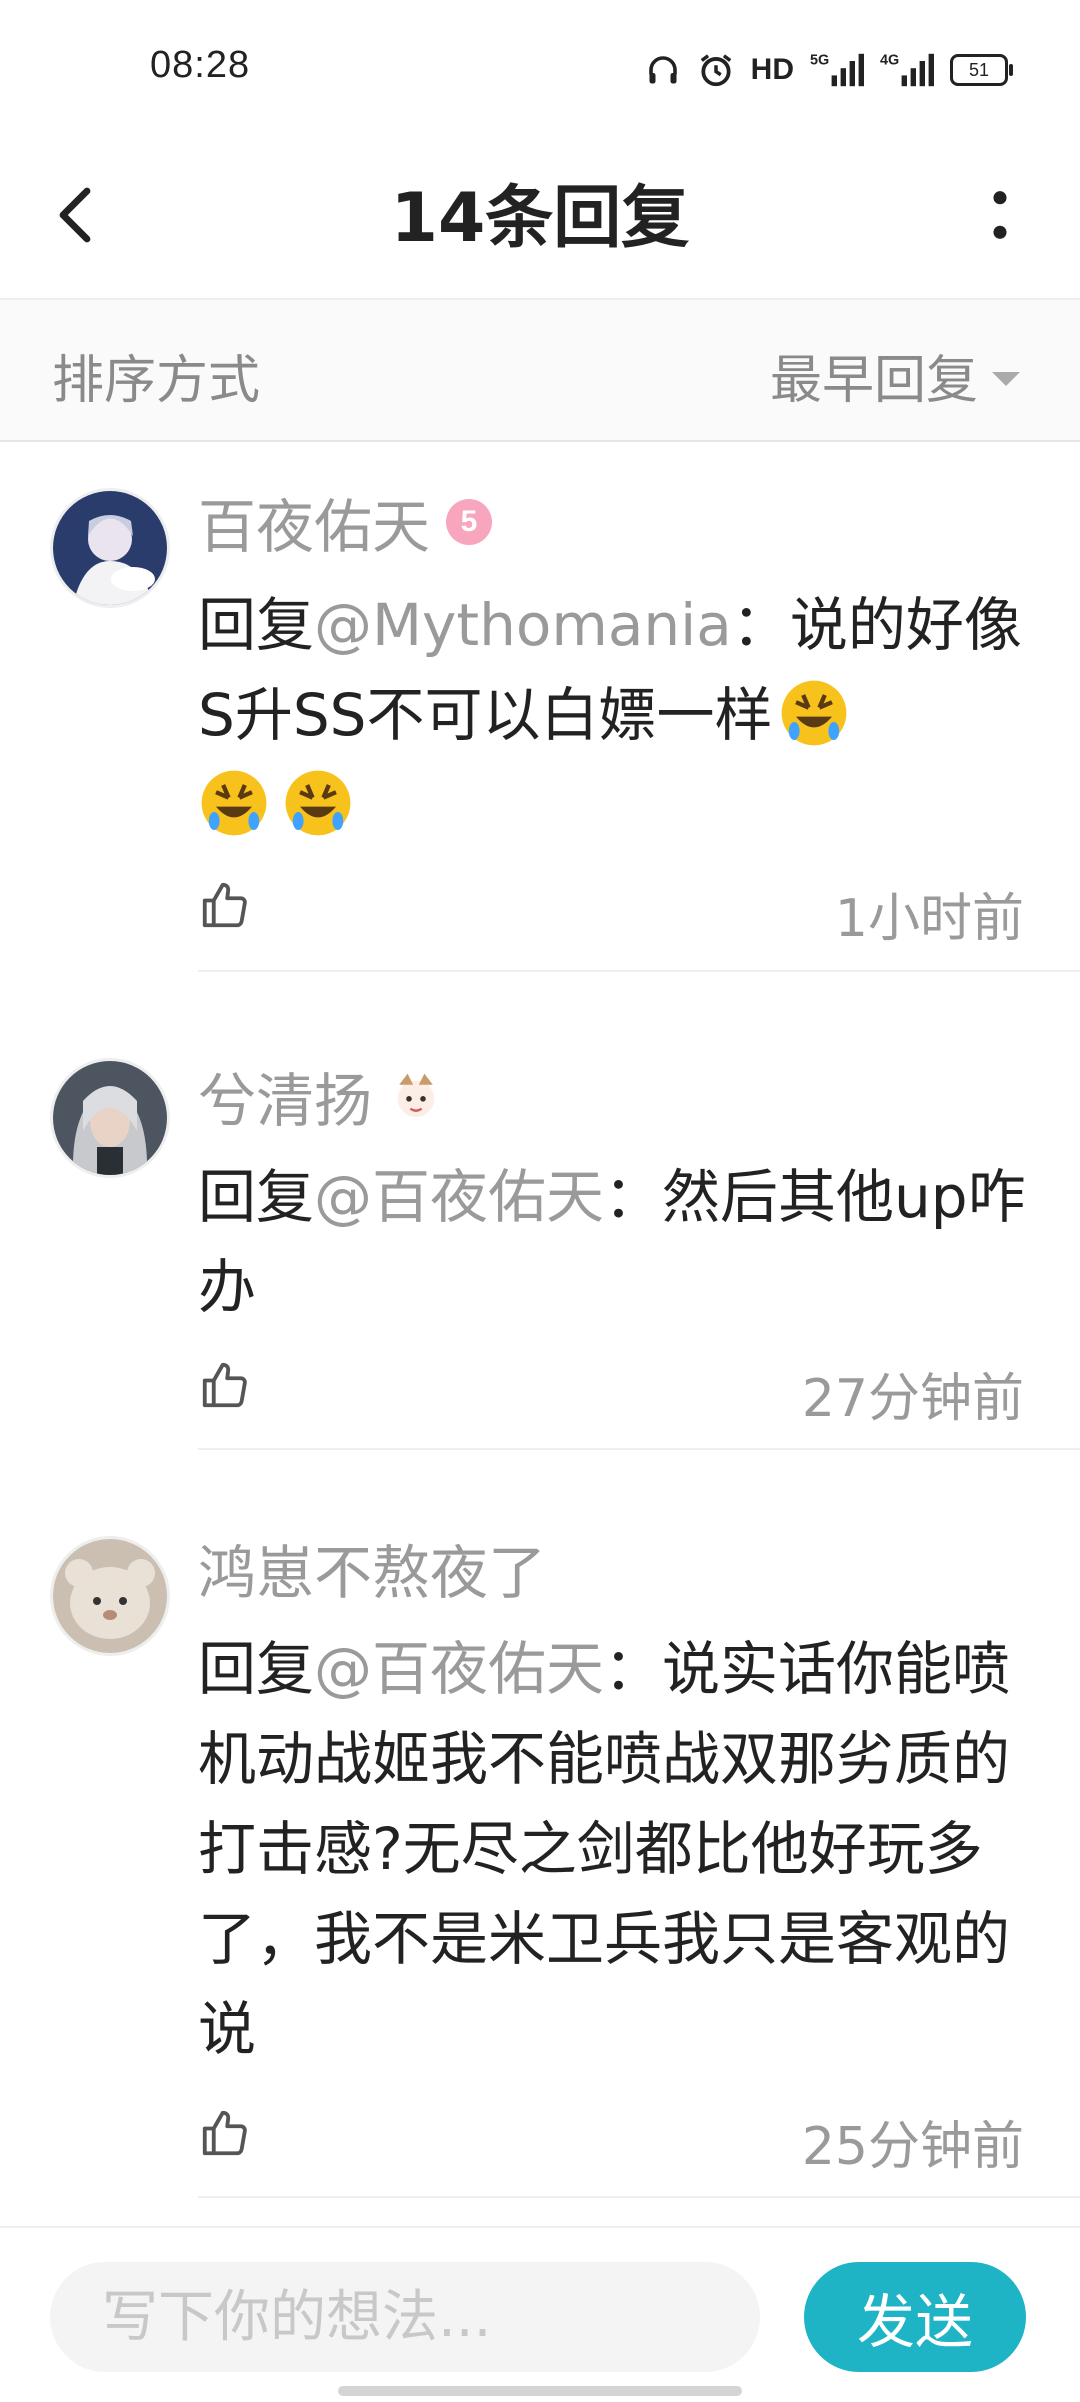  I want to click on reply-username: 兮清扬, so click(321, 1096).